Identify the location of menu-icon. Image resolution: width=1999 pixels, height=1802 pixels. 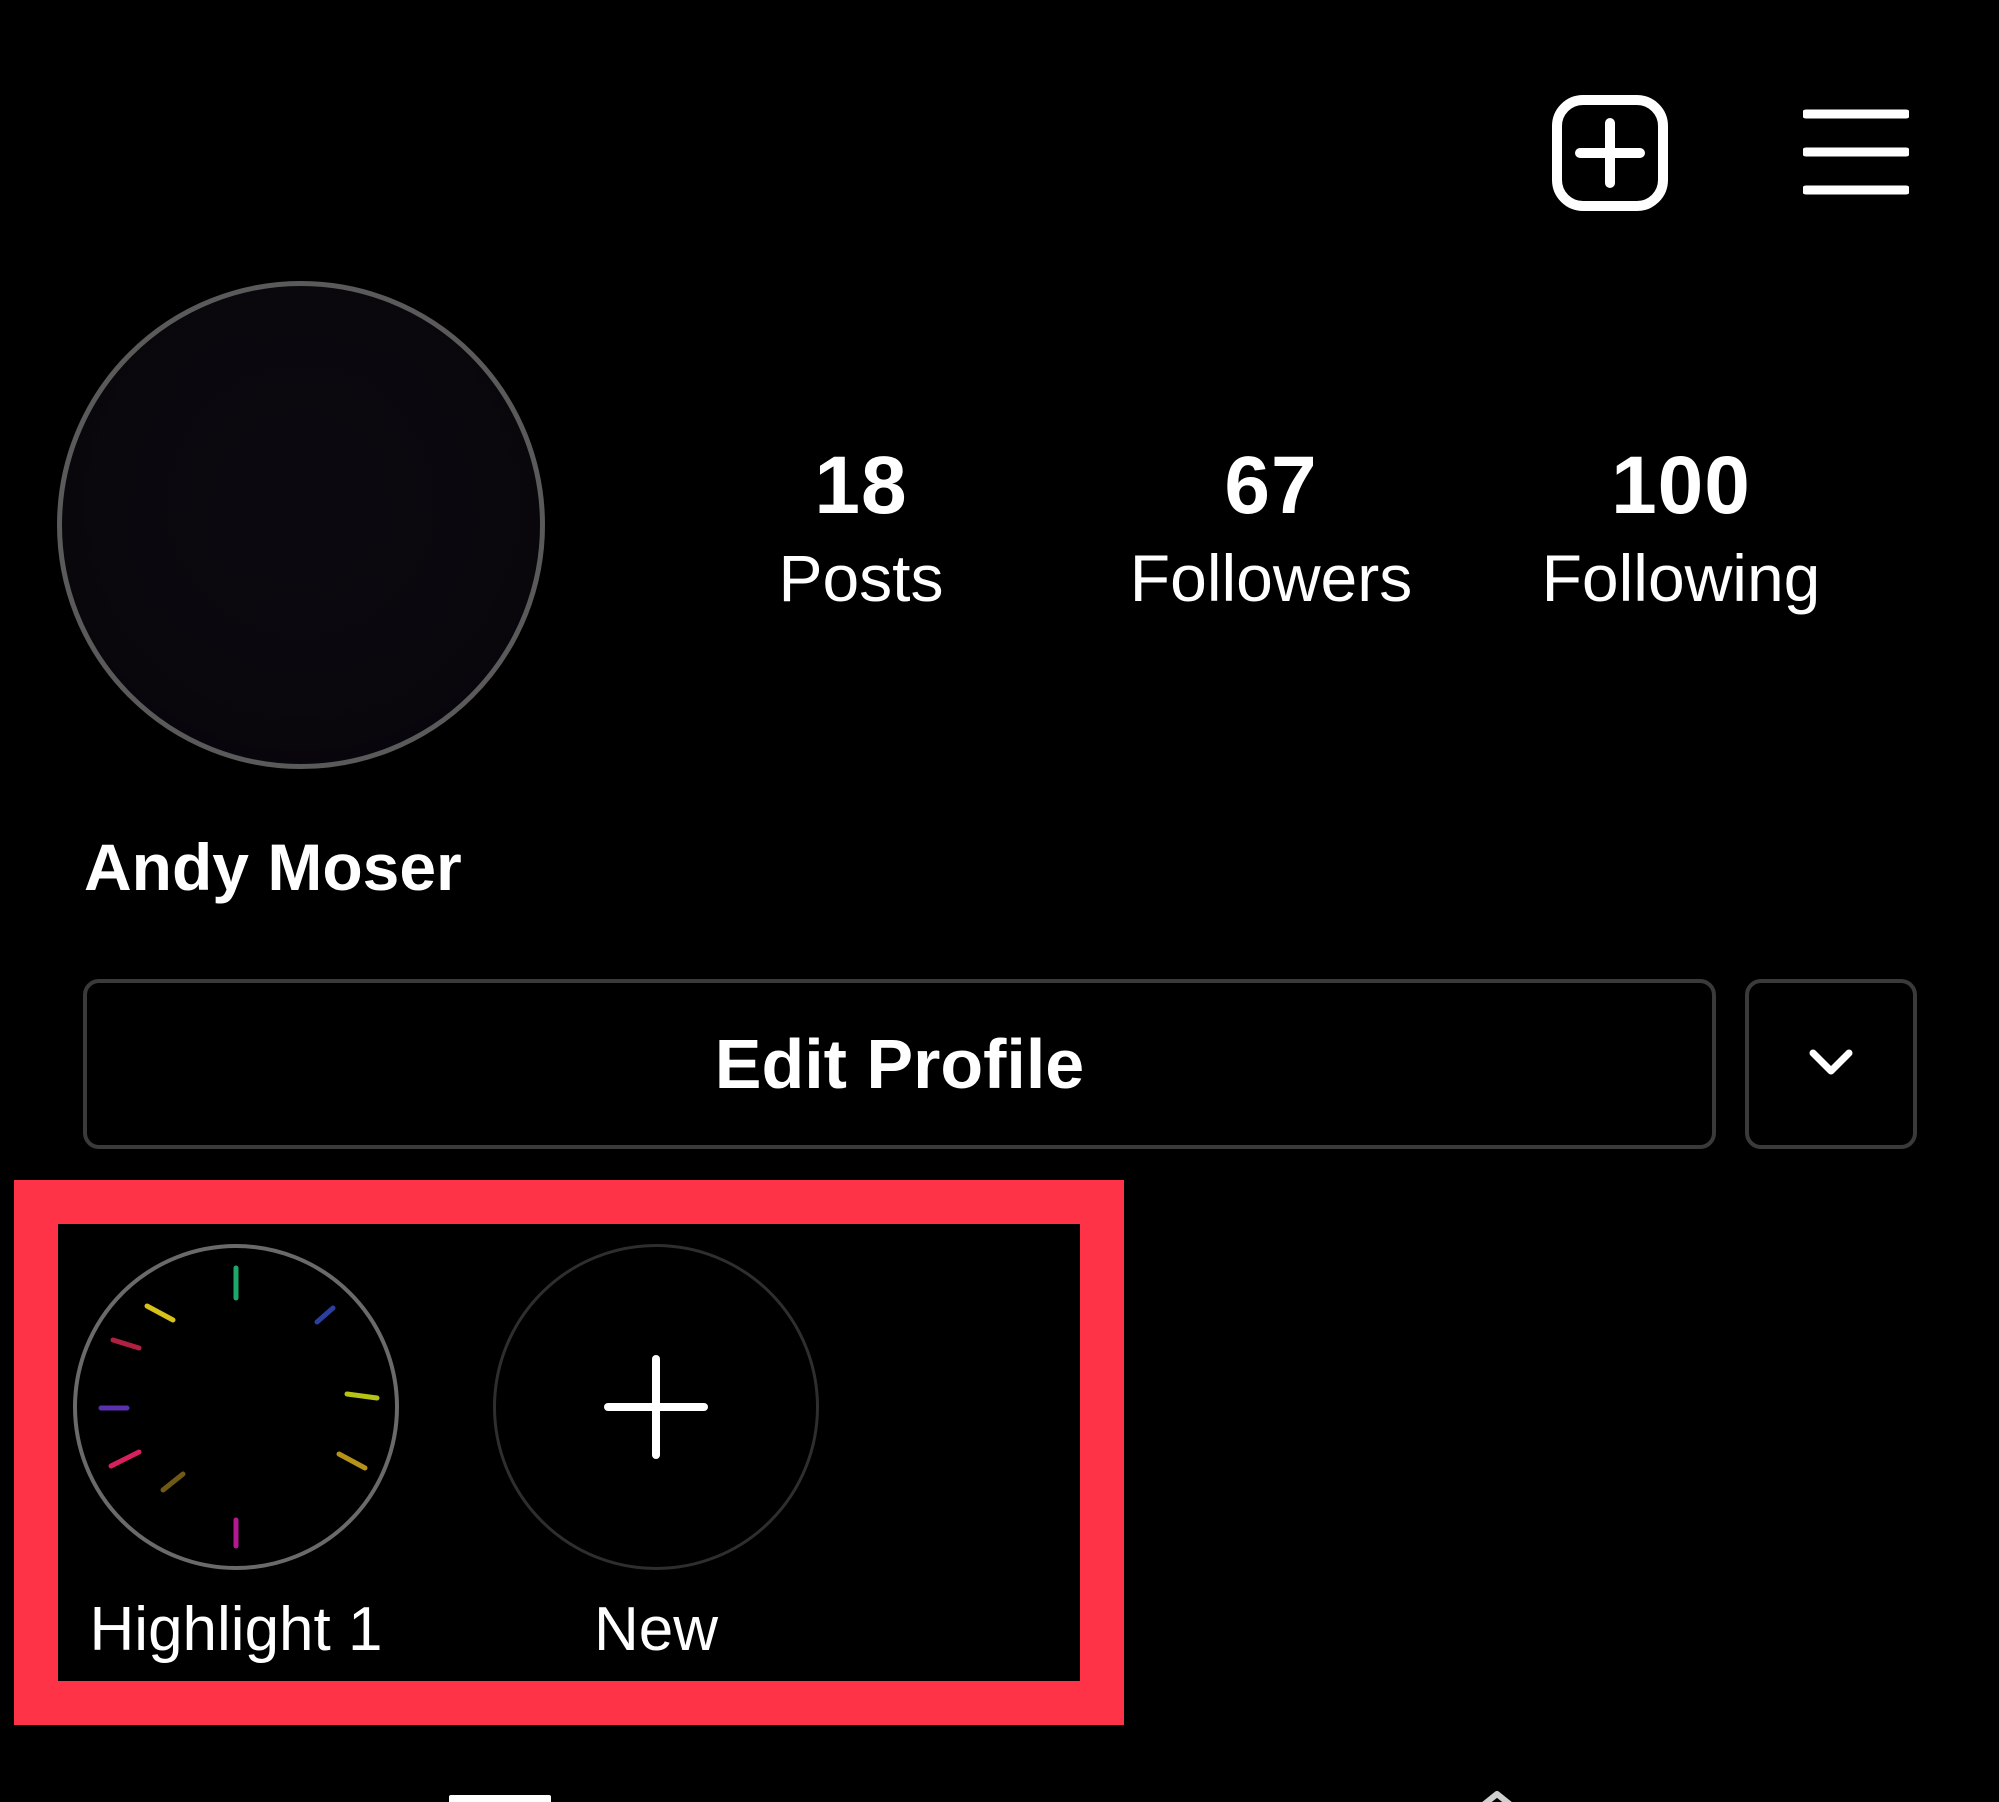
(1856, 152).